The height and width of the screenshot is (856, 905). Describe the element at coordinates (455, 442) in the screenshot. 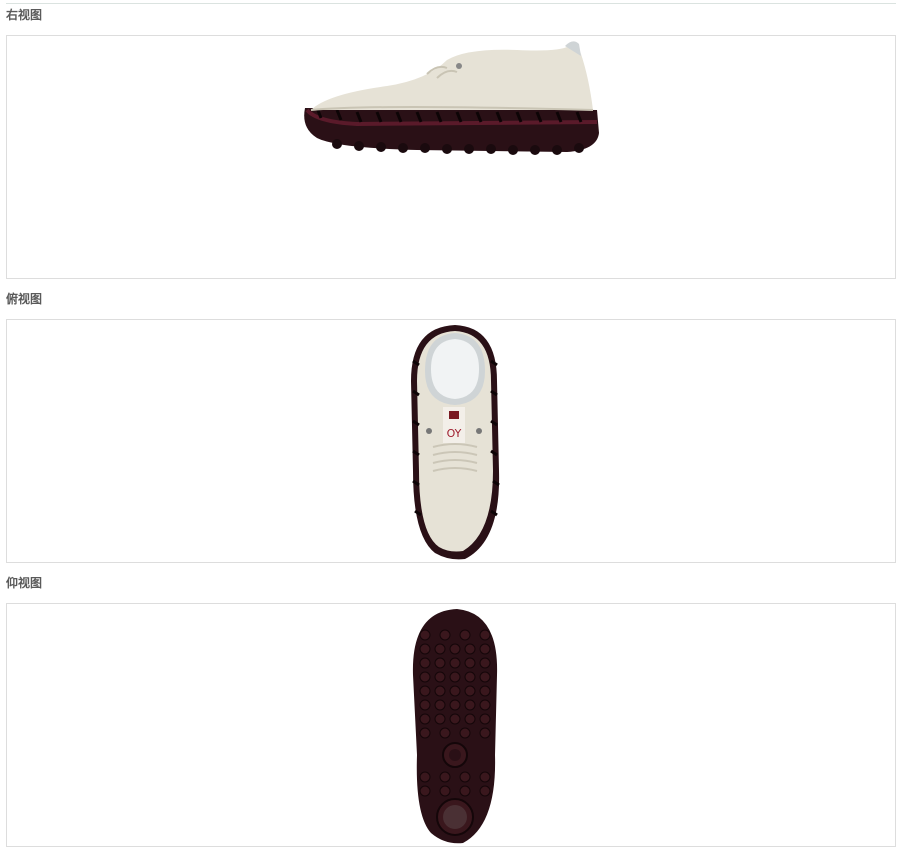

I see `shoe-top-view-image: OY` at that location.